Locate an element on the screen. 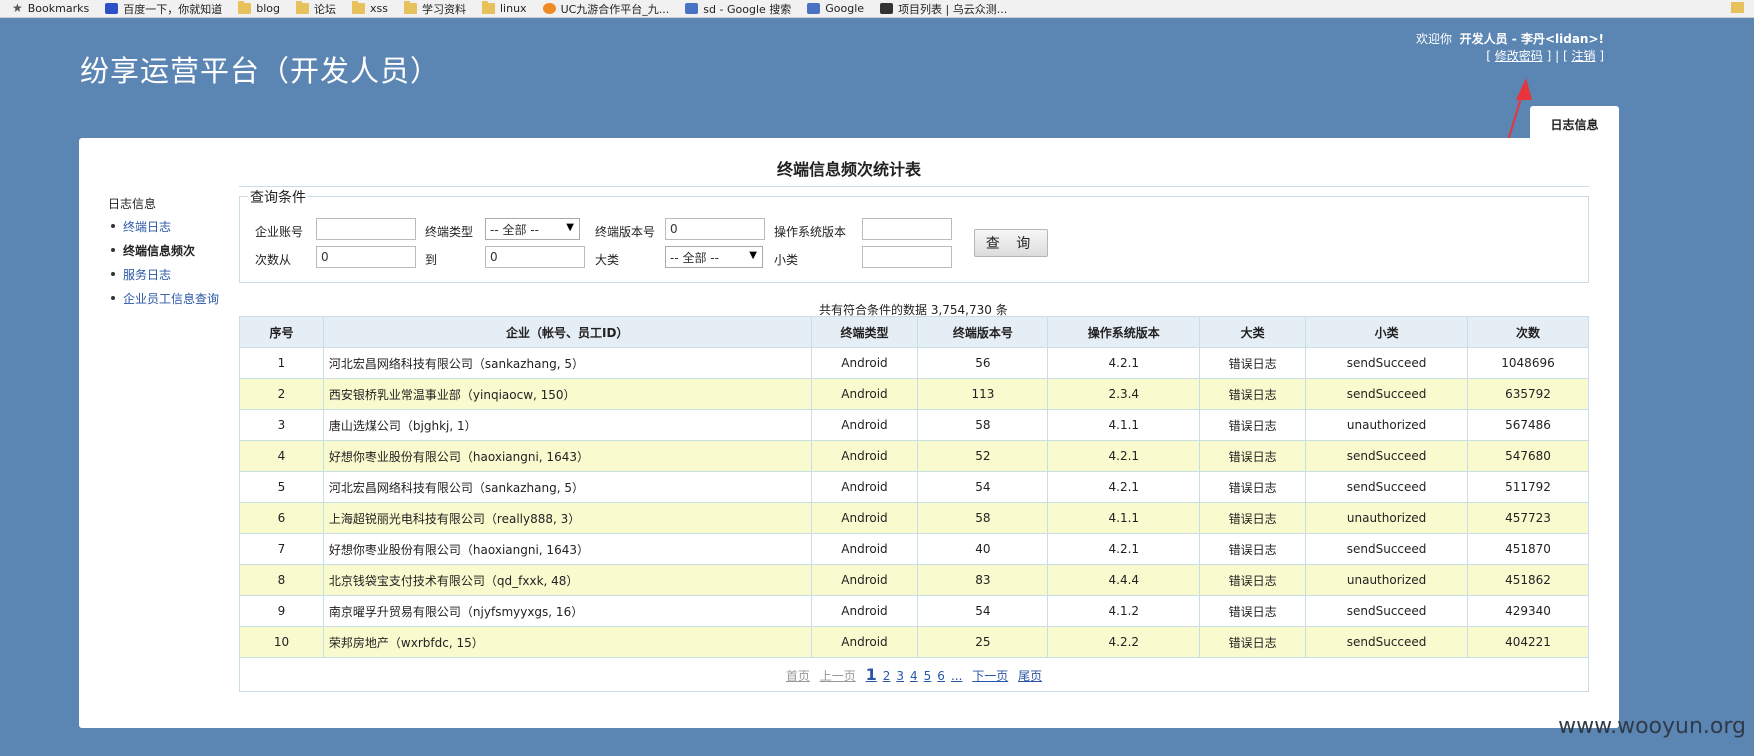  count-to-input is located at coordinates (535, 257).